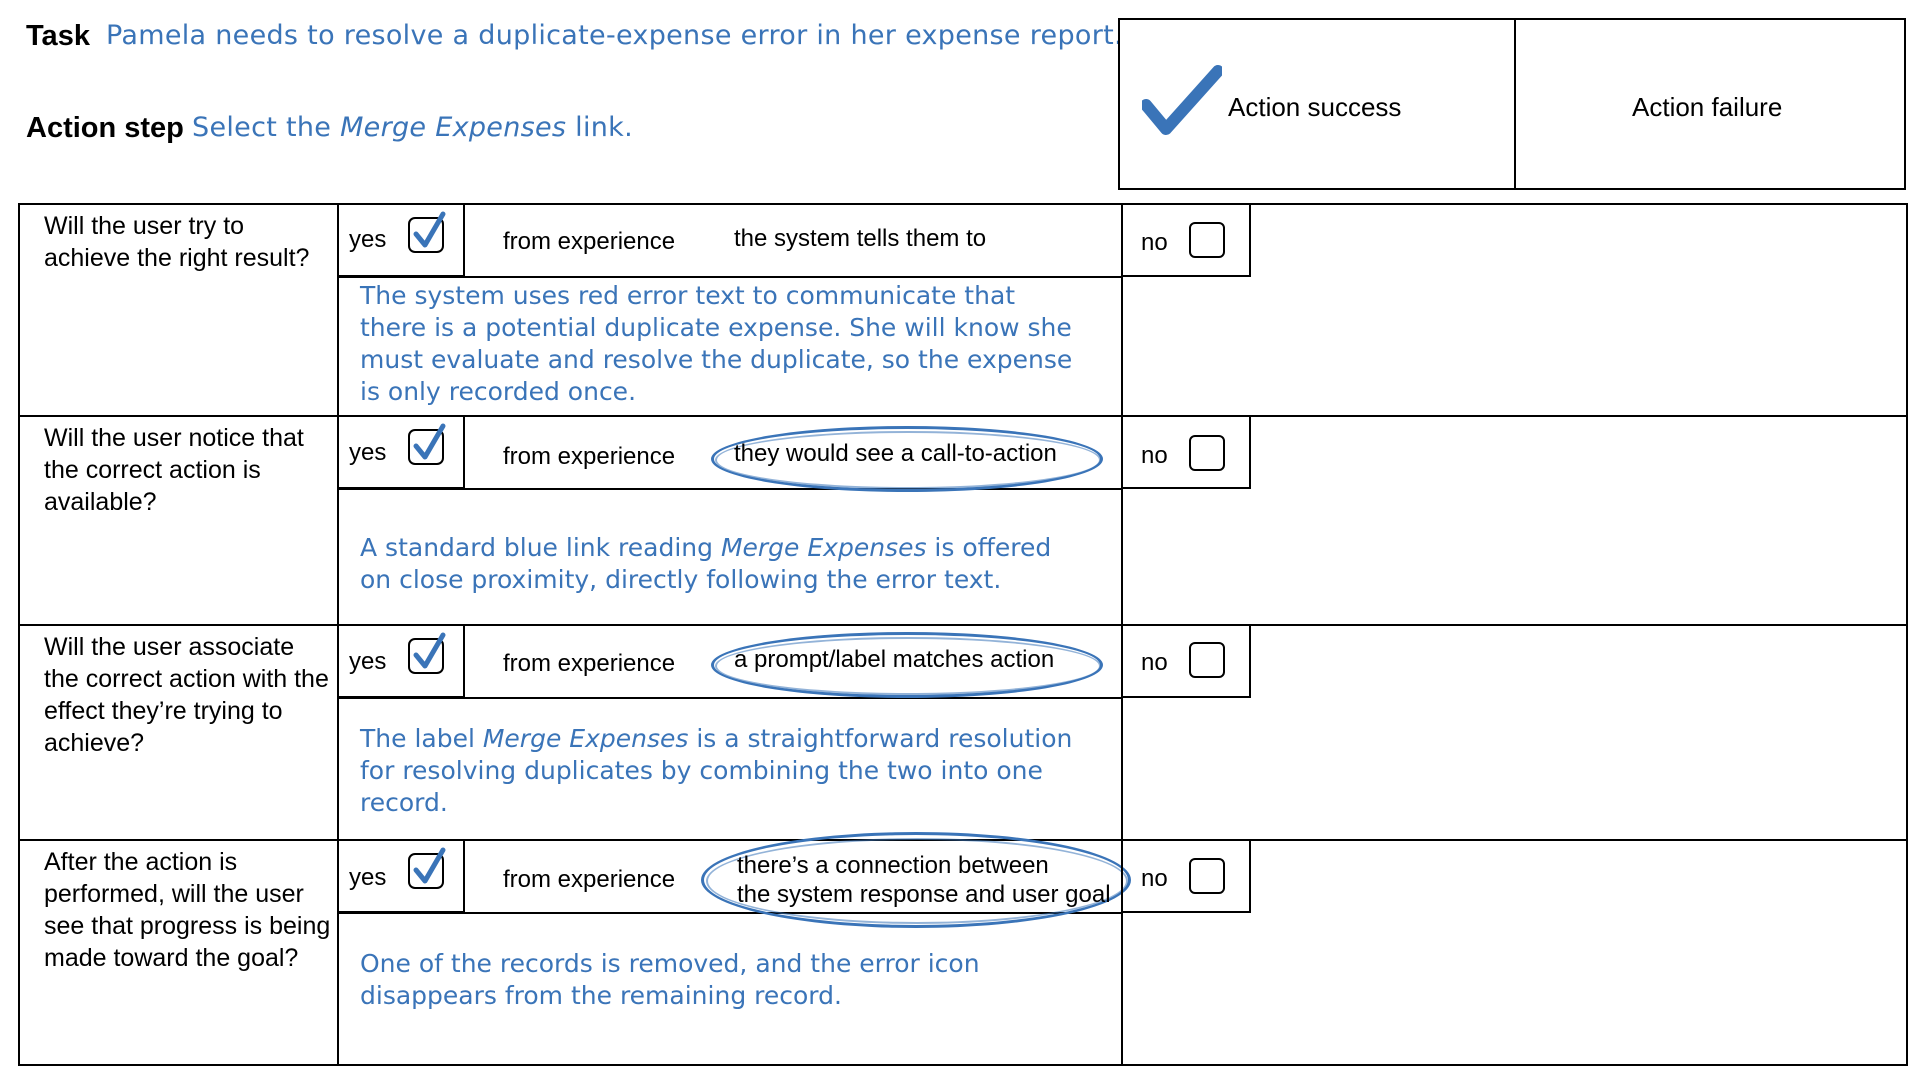 This screenshot has height=1080, width=1920. I want to click on note-3-pre: The label, so click(421, 738).